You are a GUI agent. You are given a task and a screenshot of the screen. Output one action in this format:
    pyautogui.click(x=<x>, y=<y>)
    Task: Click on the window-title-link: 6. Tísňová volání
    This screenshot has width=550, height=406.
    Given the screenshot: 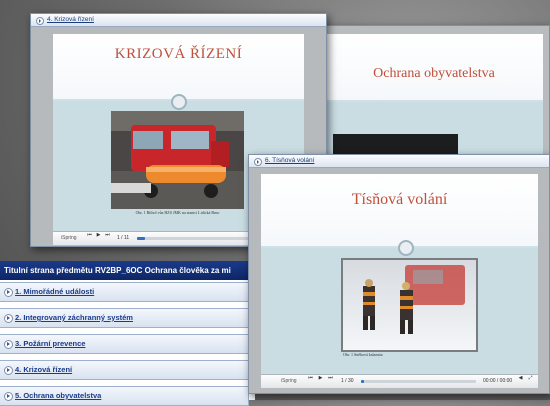 What is the action you would take?
    pyautogui.click(x=289, y=160)
    